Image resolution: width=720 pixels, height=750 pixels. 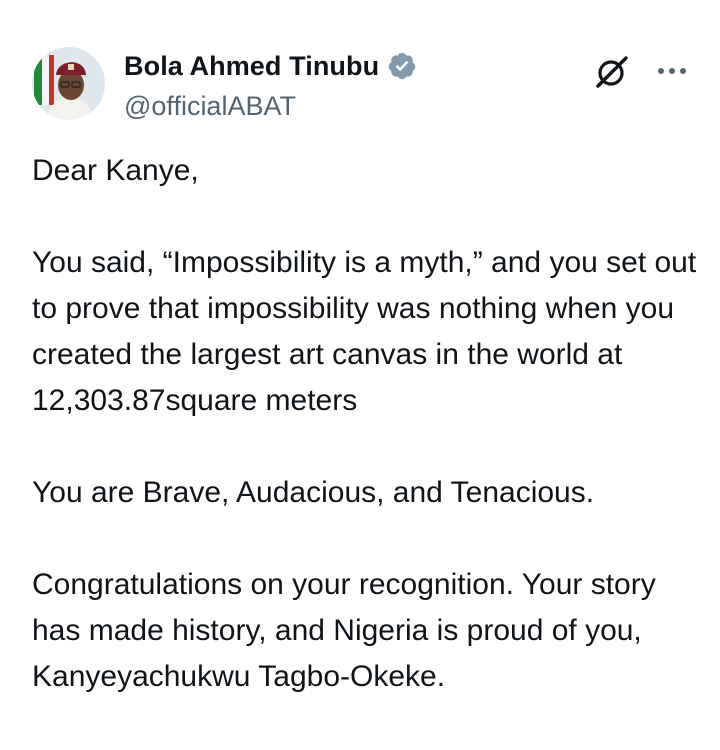 What do you see at coordinates (270, 106) in the screenshot?
I see `handle: @officialABAT` at bounding box center [270, 106].